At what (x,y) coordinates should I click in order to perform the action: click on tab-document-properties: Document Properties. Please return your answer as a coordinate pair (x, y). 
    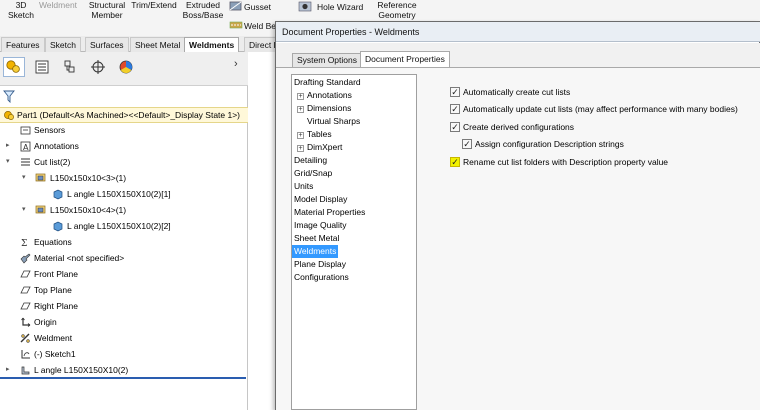
    Looking at the image, I should click on (405, 59).